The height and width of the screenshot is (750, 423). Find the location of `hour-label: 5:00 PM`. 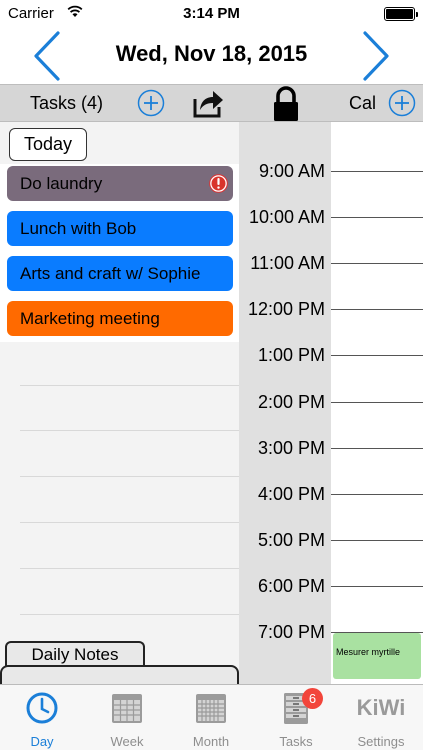

hour-label: 5:00 PM is located at coordinates (291, 540).